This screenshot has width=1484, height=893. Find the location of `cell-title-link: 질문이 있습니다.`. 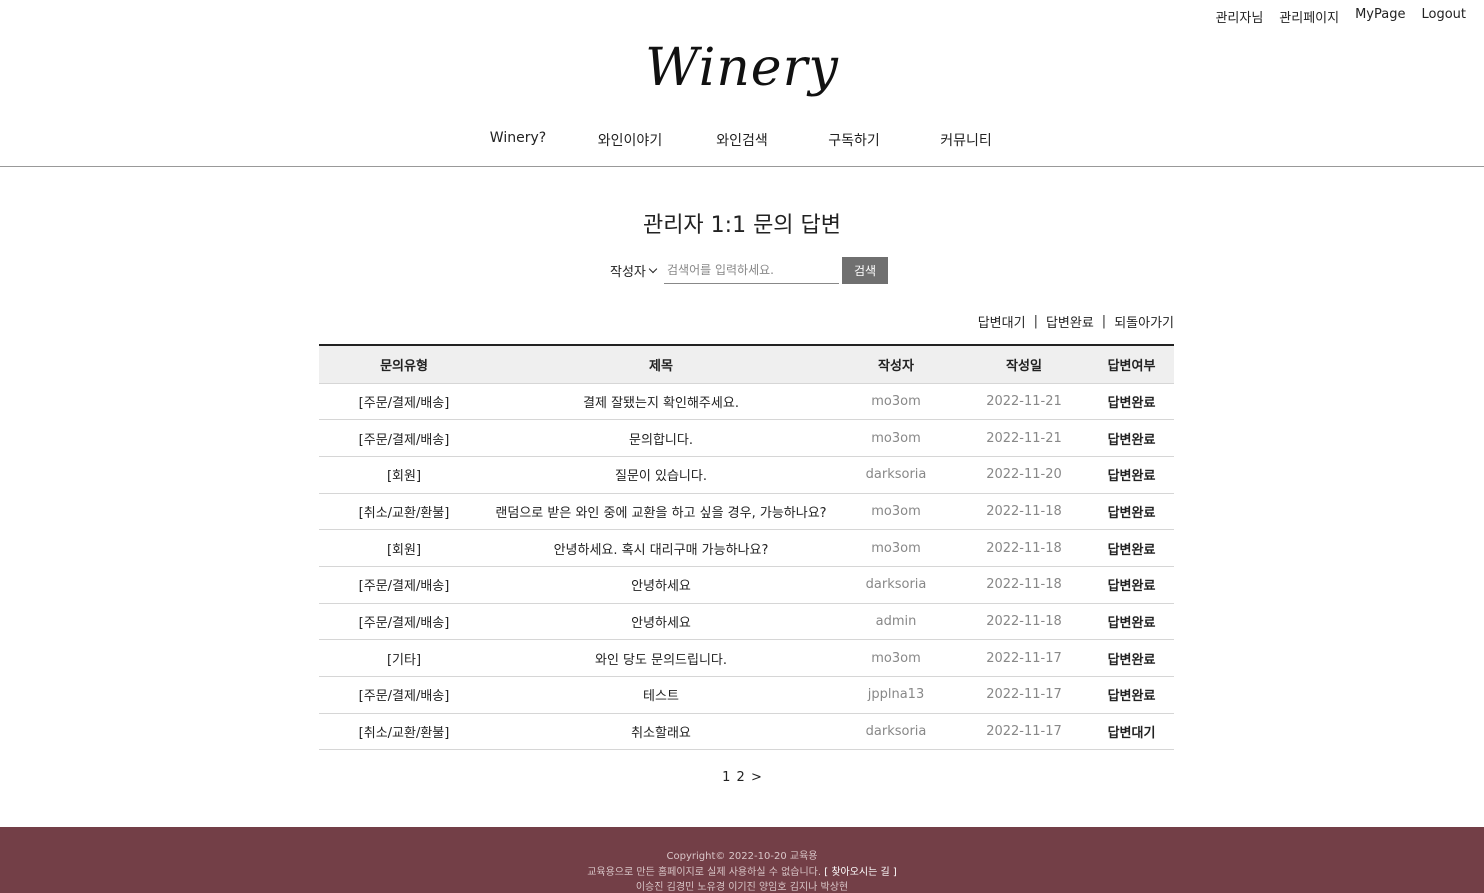

cell-title-link: 질문이 있습니다. is located at coordinates (661, 475).